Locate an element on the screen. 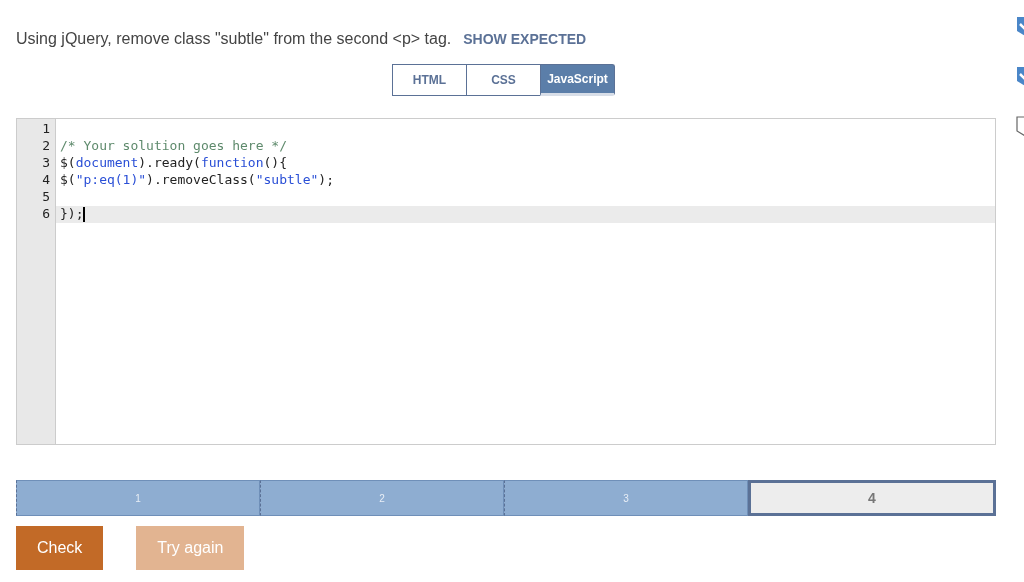 This screenshot has width=1024, height=582. language-tab: JavaScript is located at coordinates (577, 80).